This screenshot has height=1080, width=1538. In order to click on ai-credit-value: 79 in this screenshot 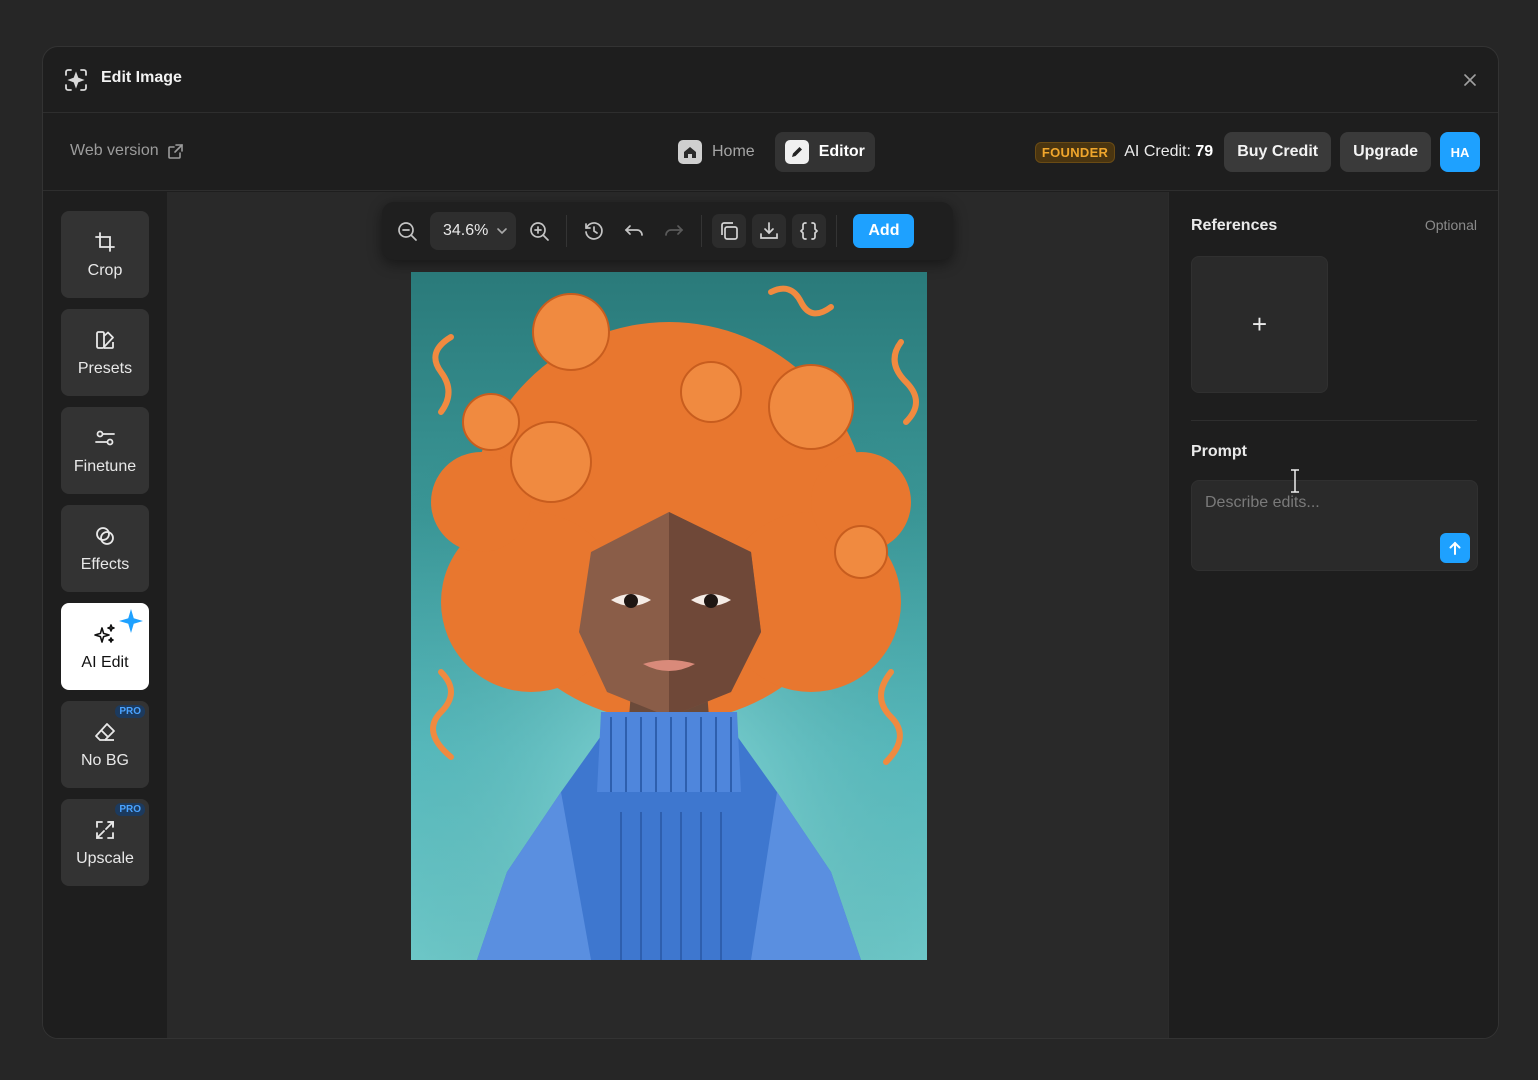, I will do `click(1204, 151)`.